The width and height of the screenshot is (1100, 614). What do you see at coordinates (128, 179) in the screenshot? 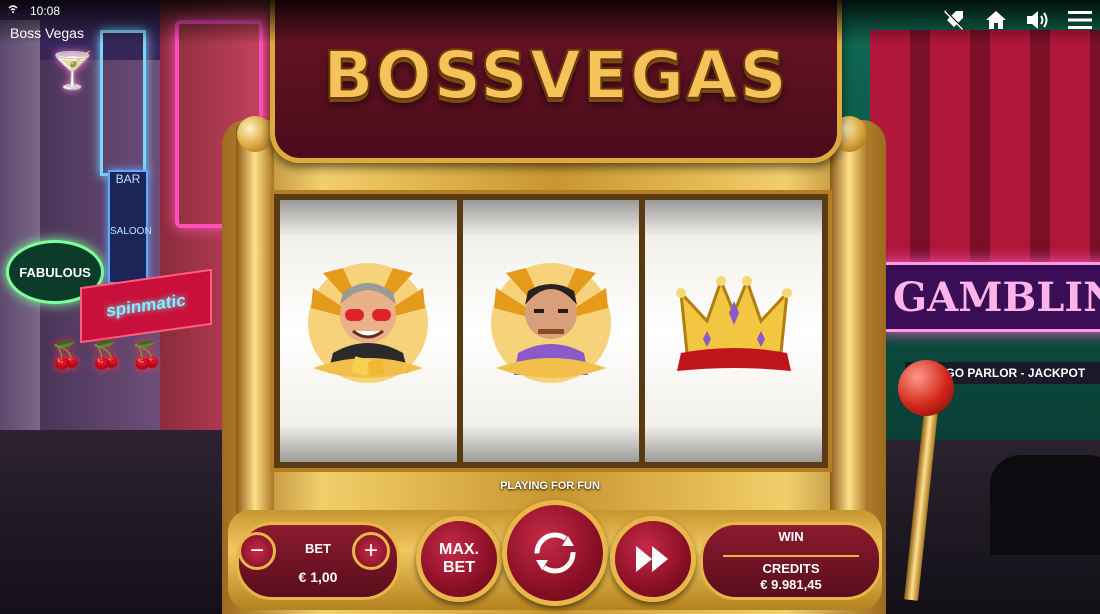
I see `bar-sign-text: BAR` at bounding box center [128, 179].